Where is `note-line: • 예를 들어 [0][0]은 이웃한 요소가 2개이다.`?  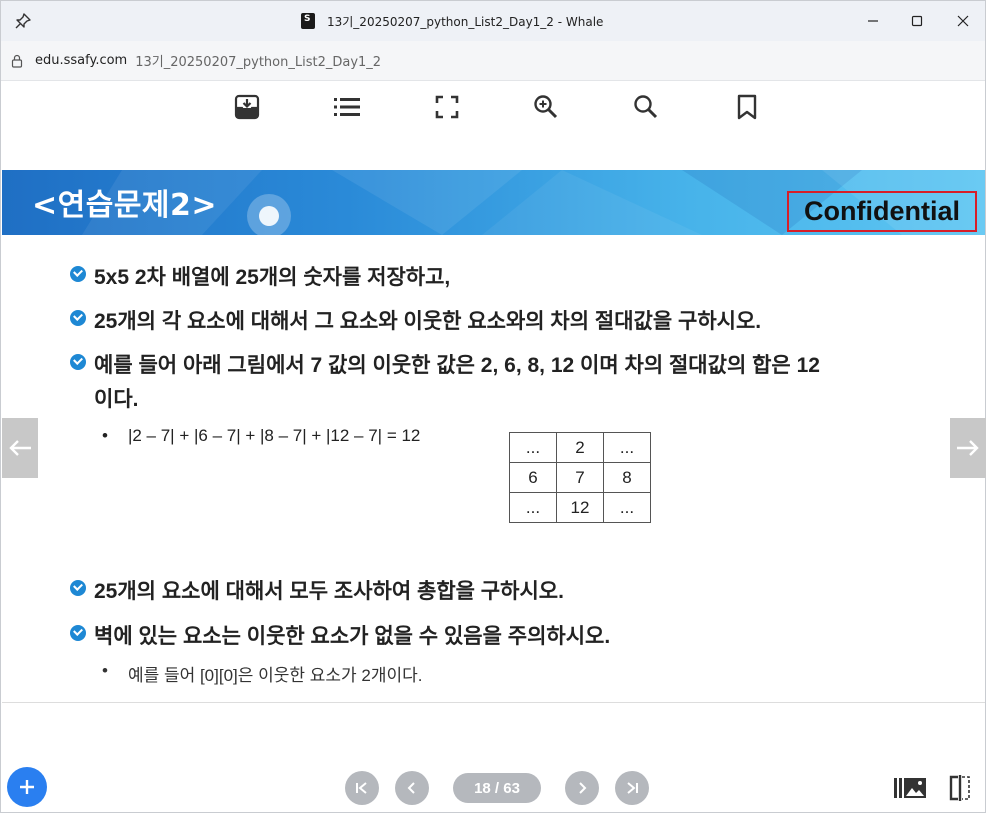 note-line: • 예를 들어 [0][0]은 이웃한 요소가 2개이다. is located at coordinates (262, 673).